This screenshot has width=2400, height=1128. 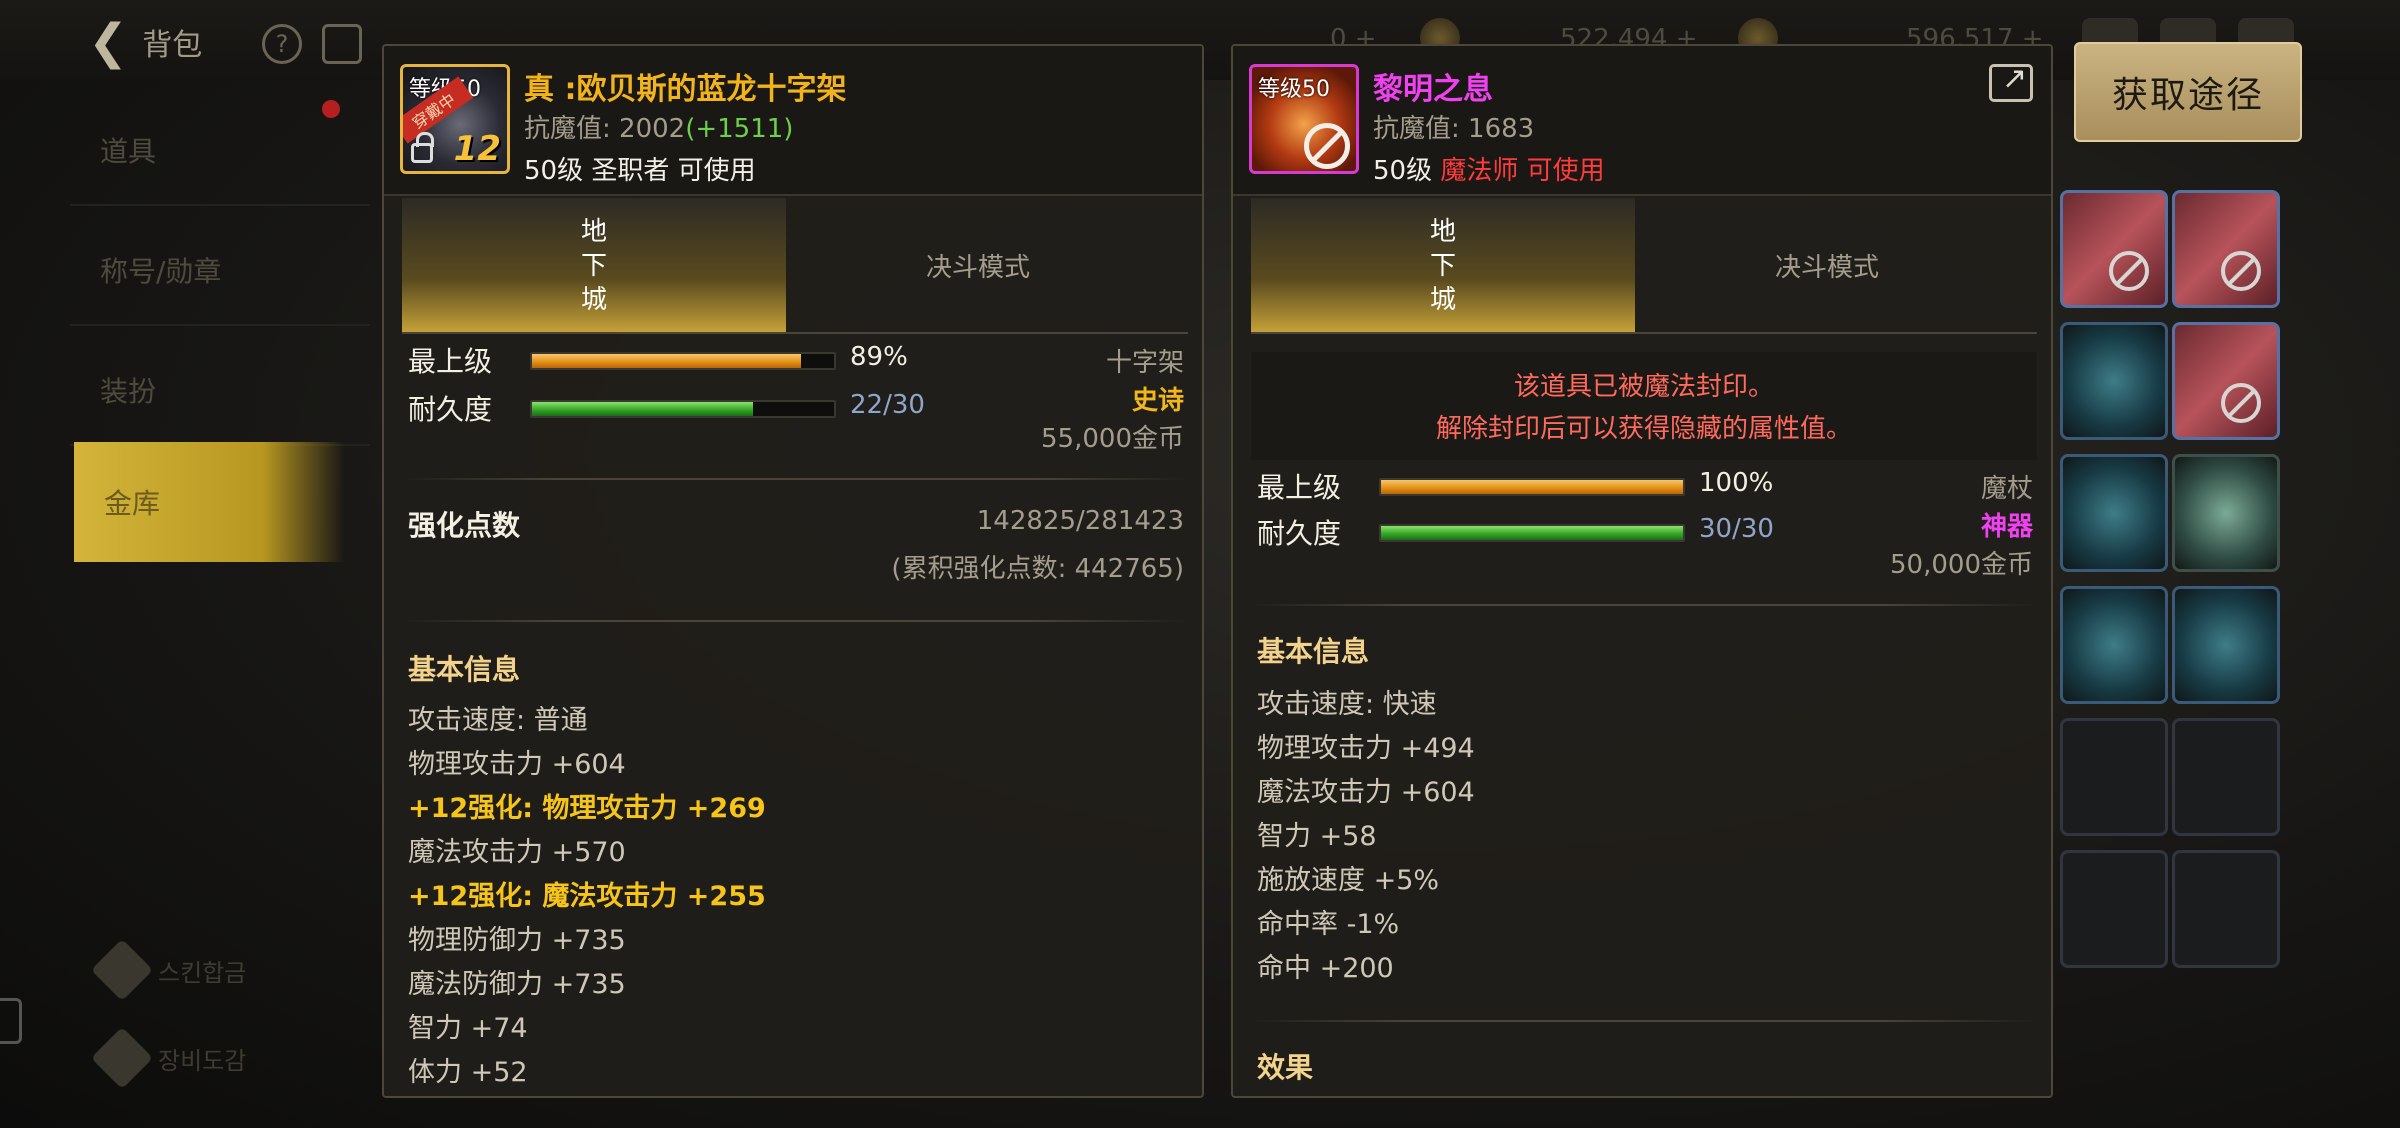 I want to click on bag-icon, so click(x=342, y=44).